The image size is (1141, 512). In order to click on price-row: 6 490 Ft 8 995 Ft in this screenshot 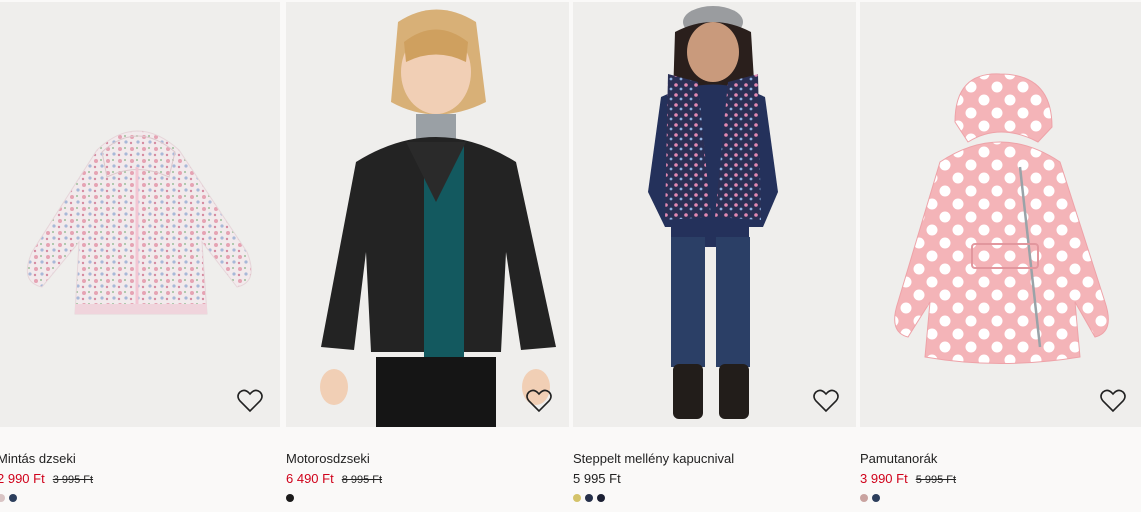, I will do `click(334, 478)`.